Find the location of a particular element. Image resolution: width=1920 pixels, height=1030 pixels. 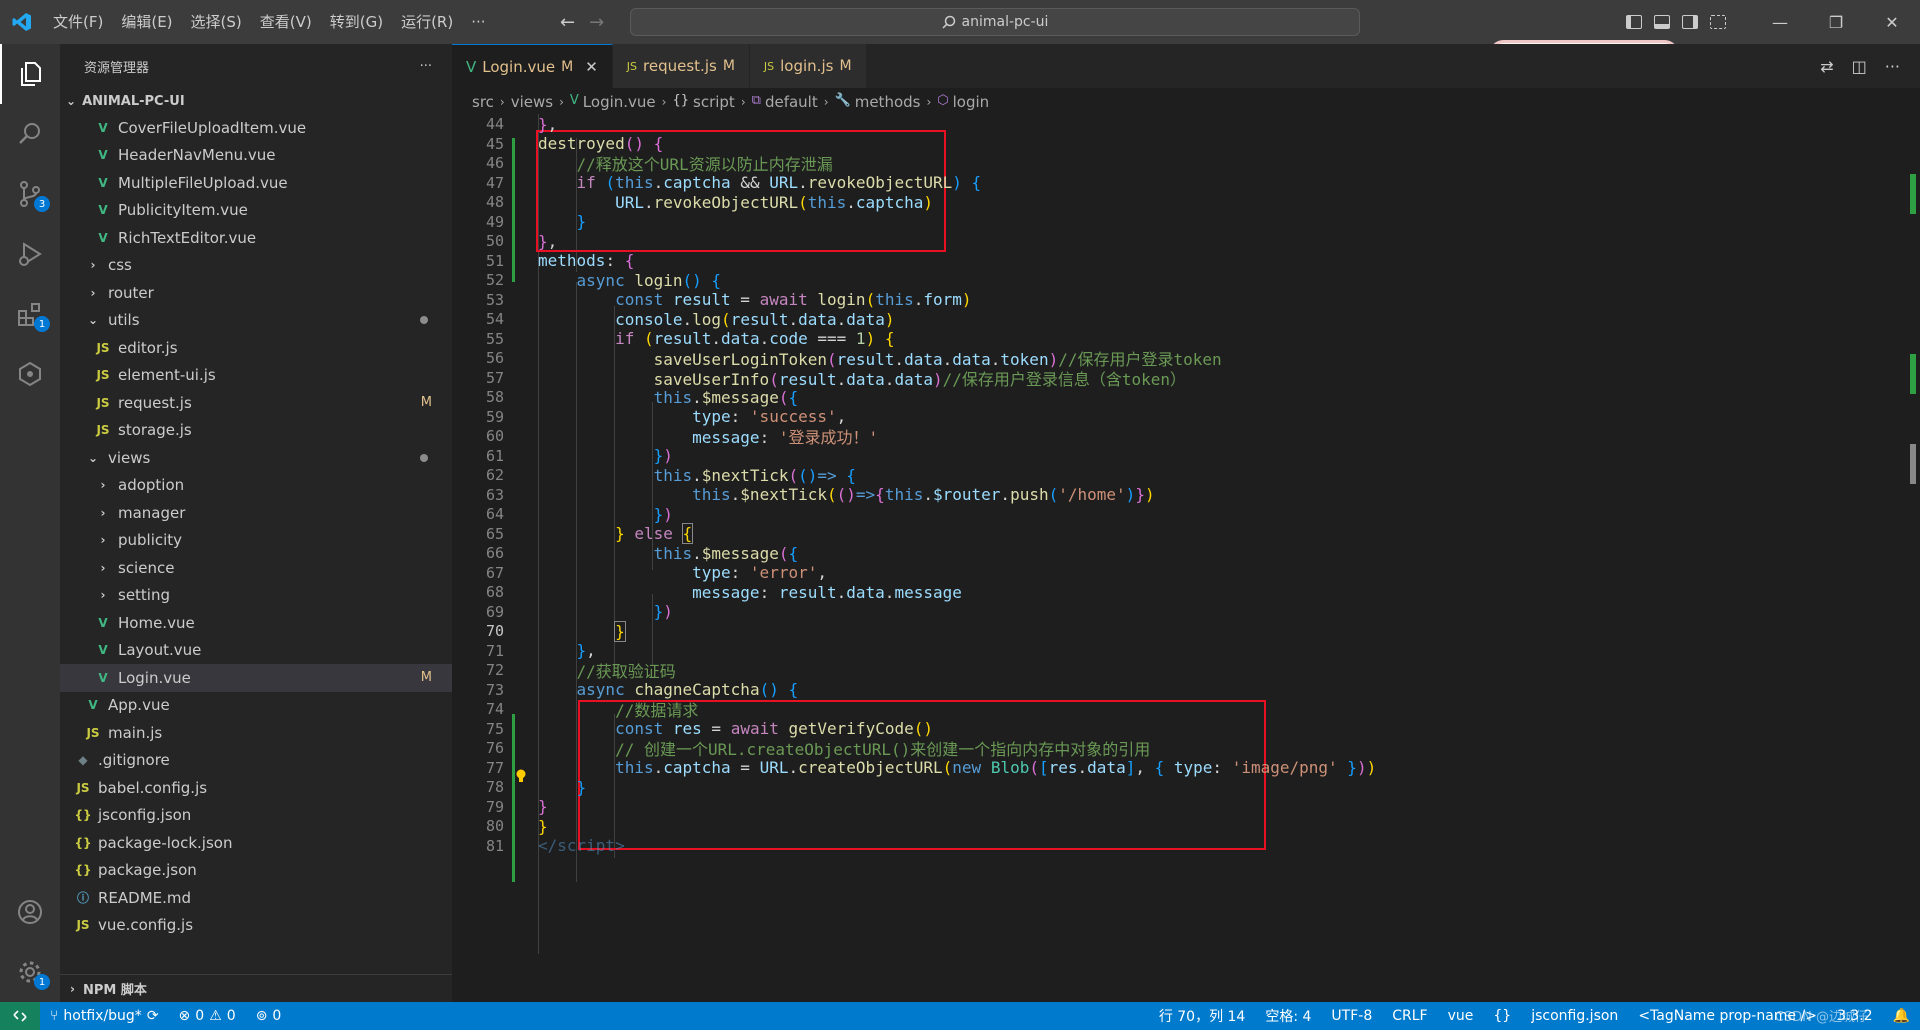

breadcrumb-item: views is located at coordinates (532, 102).